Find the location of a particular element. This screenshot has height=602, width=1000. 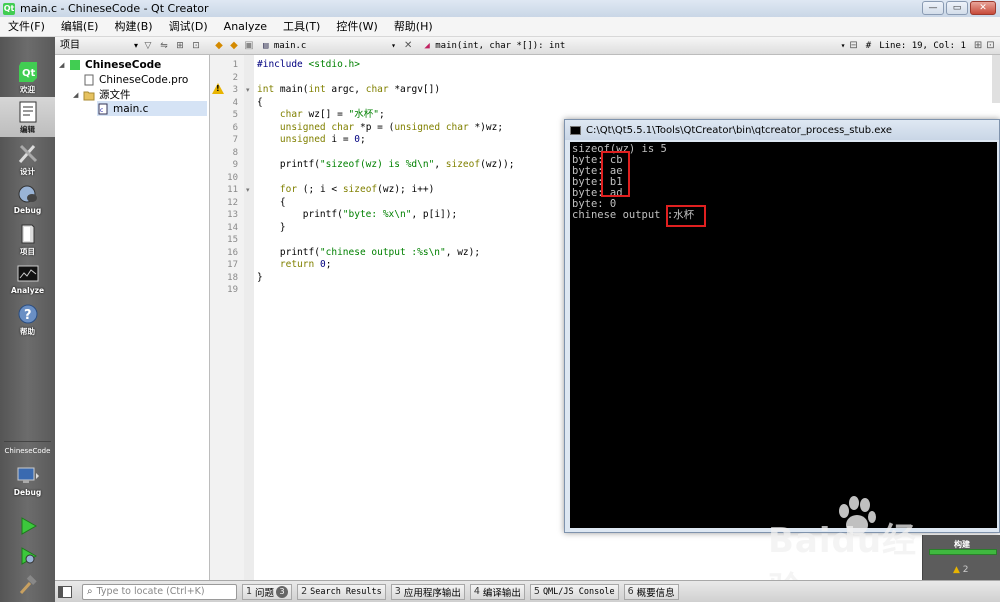

qt-app-icon: Qt is located at coordinates (9, 8).